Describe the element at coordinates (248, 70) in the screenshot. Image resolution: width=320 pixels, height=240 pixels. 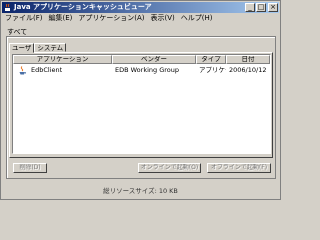
I see `cell-date: 2006/10/12` at that location.